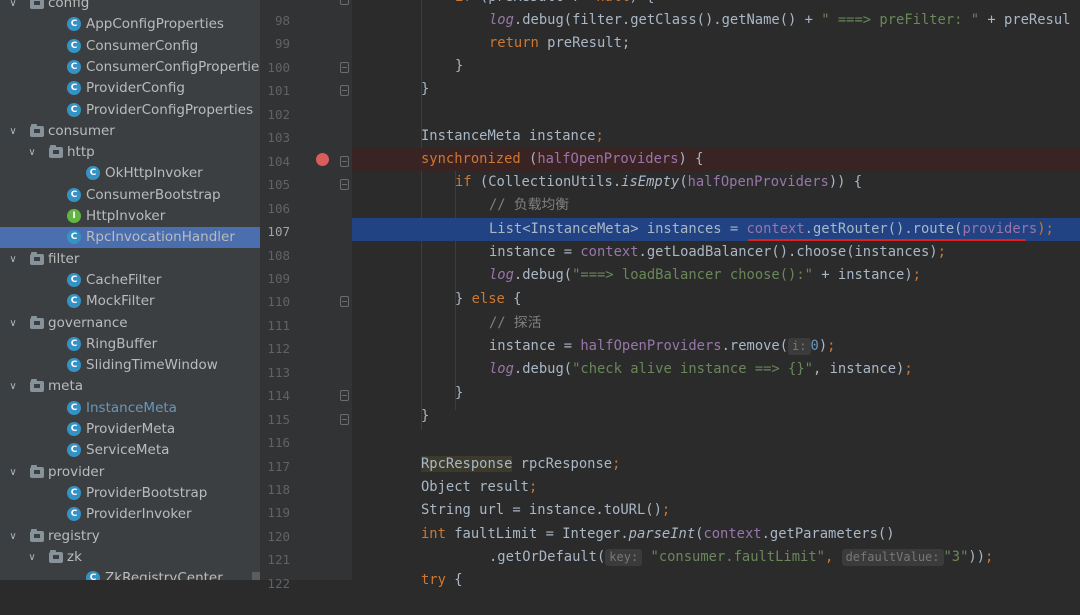 The height and width of the screenshot is (615, 1080). I want to click on tree-folder: ∨ http, so click(130, 152).